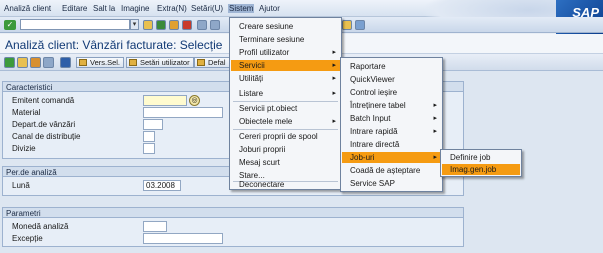  Describe the element at coordinates (285, 65) in the screenshot. I see `menu-item-services: Servicii ▸` at that location.